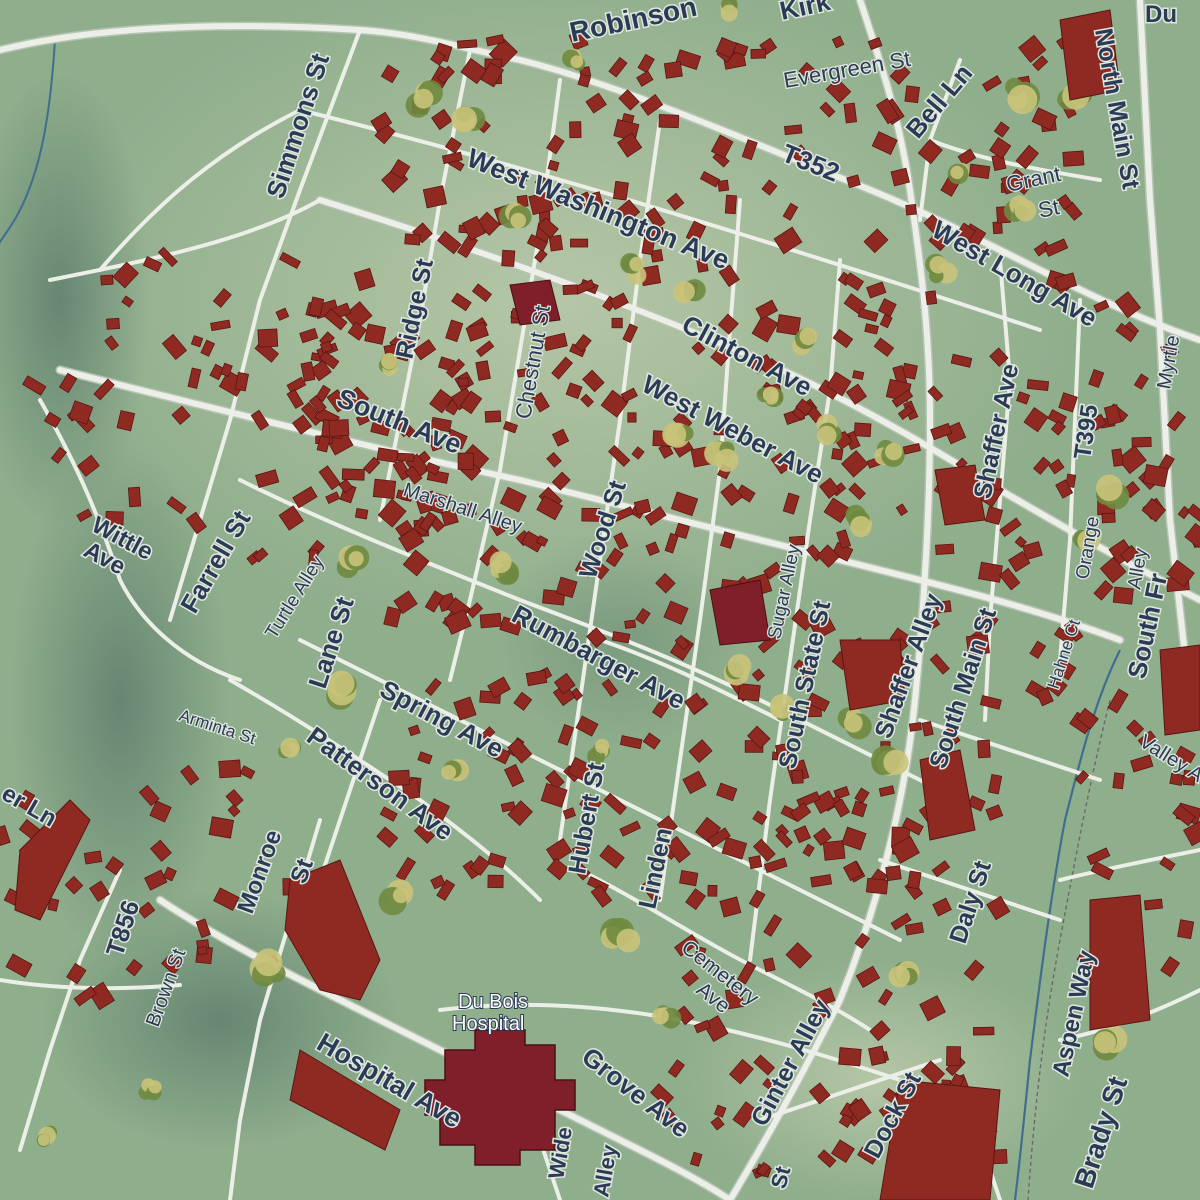 The height and width of the screenshot is (1200, 1200). What do you see at coordinates (1161, 15) in the screenshot?
I see `label-du: Du` at bounding box center [1161, 15].